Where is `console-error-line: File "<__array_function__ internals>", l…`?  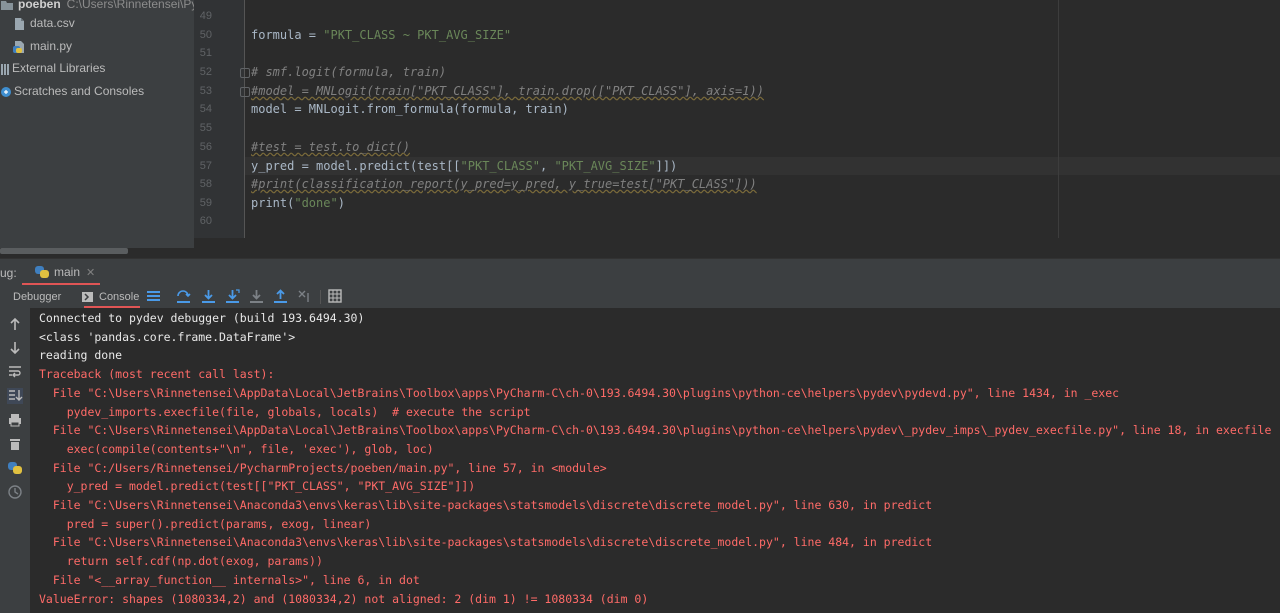
console-error-line: File "<__array_function__ internals>", l… is located at coordinates (229, 579).